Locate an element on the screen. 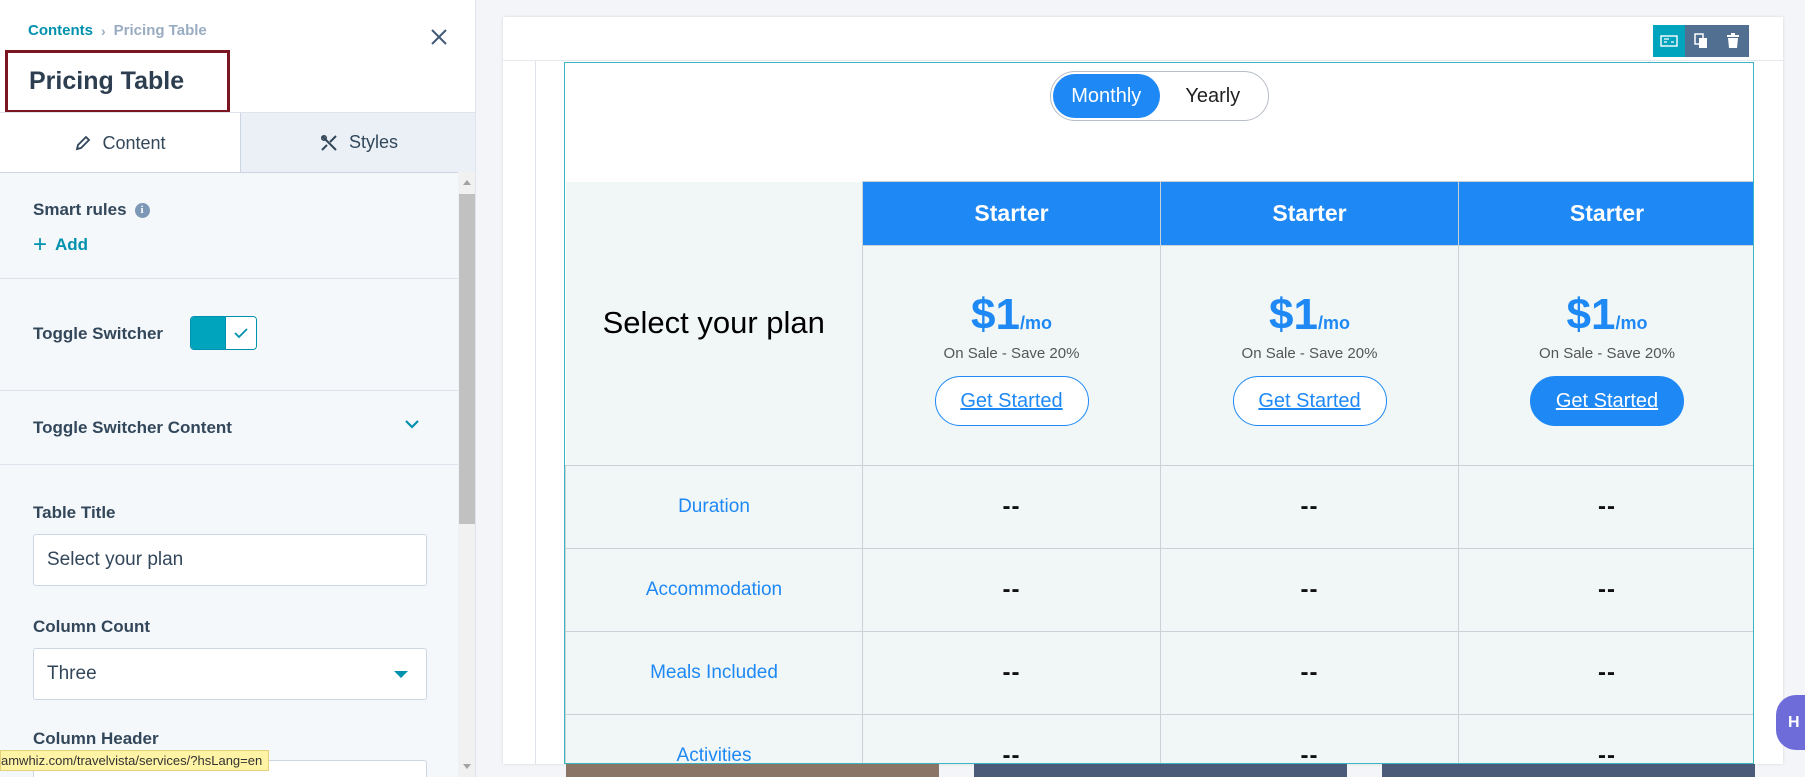 This screenshot has height=777, width=1805. add-smart-rule-button: + Add is located at coordinates (60, 245).